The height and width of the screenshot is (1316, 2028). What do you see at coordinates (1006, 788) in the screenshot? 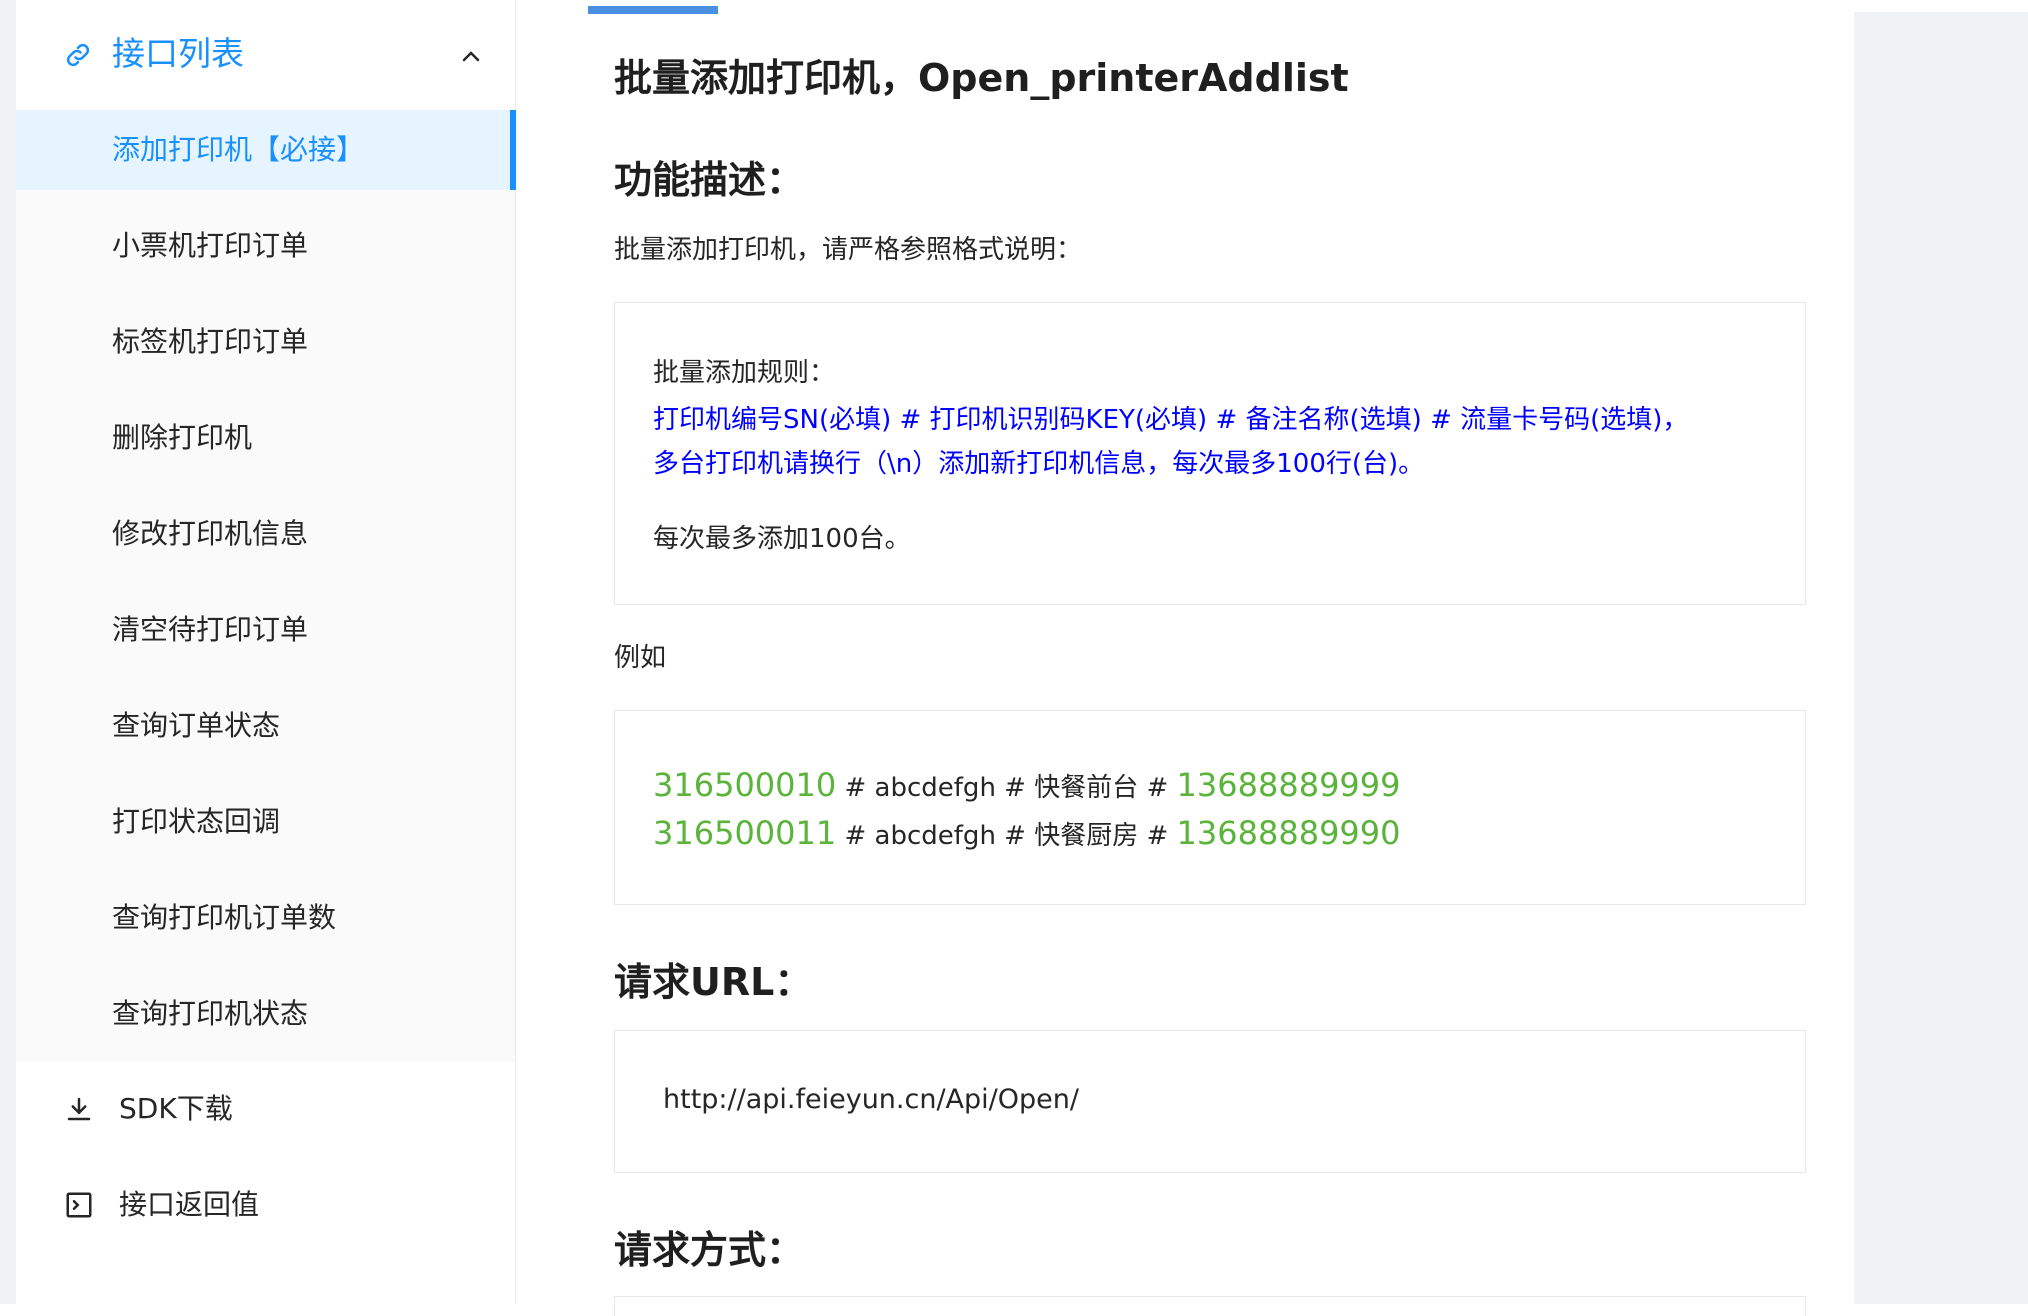
I see `example-middle: # abcdefgh # 快餐前台 #` at bounding box center [1006, 788].